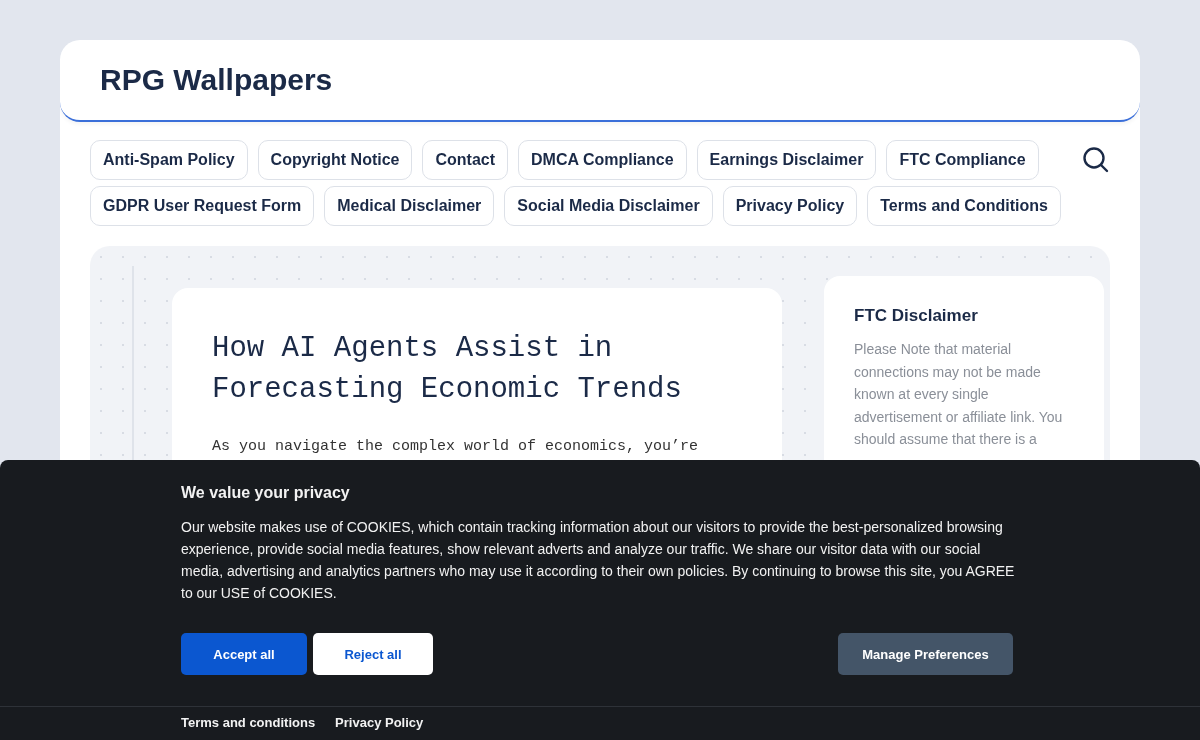 The width and height of the screenshot is (1200, 740). What do you see at coordinates (456, 446) in the screenshot?
I see `article-excerpt: As you navigate the complex world of economics, you’re` at bounding box center [456, 446].